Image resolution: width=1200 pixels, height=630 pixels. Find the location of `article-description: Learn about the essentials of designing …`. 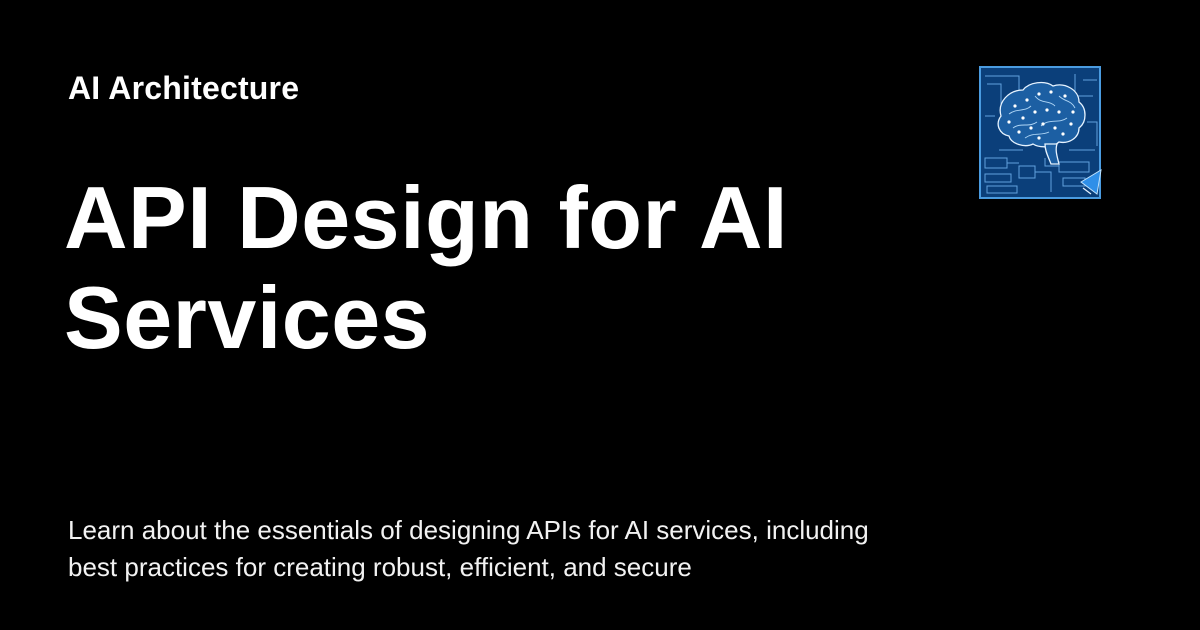

article-description: Learn about the essentials of designing … is located at coordinates (468, 548).